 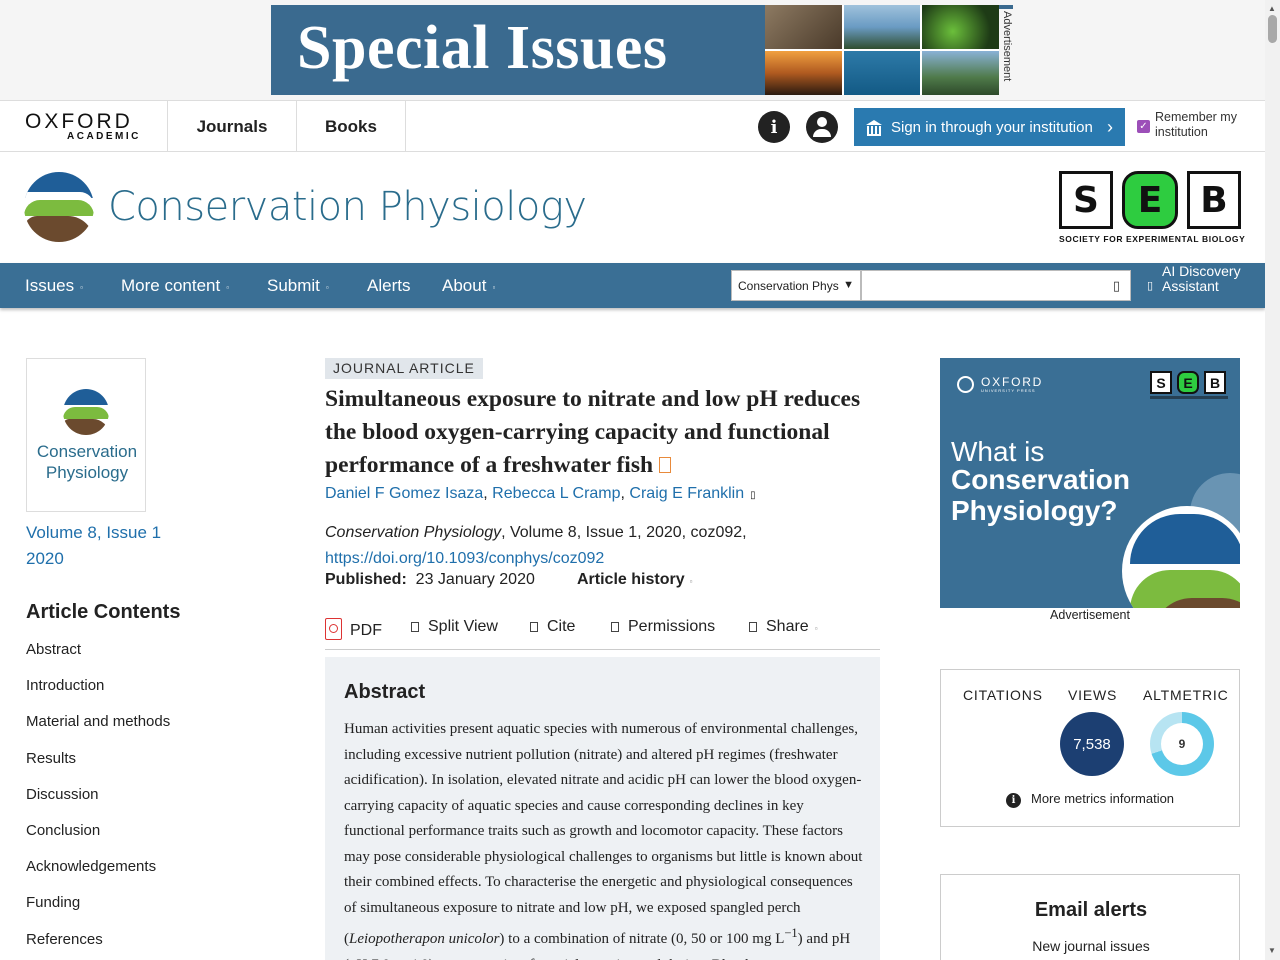 What do you see at coordinates (796, 285) in the screenshot?
I see `search-scope-select: Conservation Phys ▼` at bounding box center [796, 285].